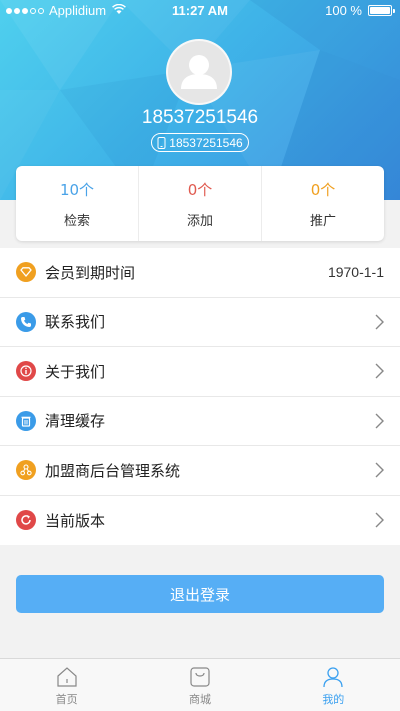 This screenshot has height=711, width=400. Describe the element at coordinates (200, 117) in the screenshot. I see `user-phone: 18537251546` at that location.